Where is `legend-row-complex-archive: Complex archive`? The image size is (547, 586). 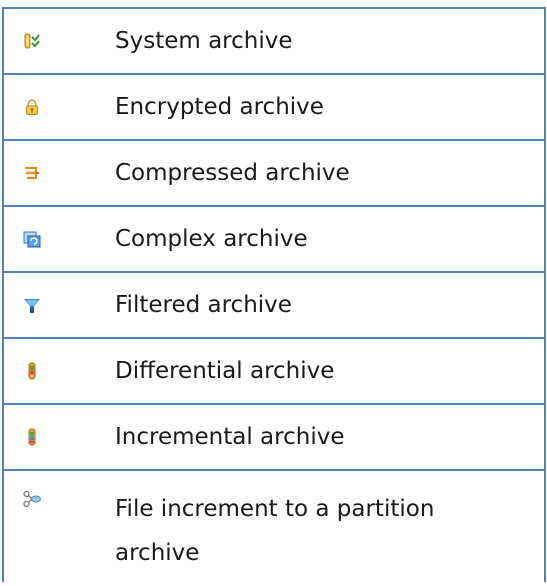
legend-row-complex-archive: Complex archive is located at coordinates (274, 238).